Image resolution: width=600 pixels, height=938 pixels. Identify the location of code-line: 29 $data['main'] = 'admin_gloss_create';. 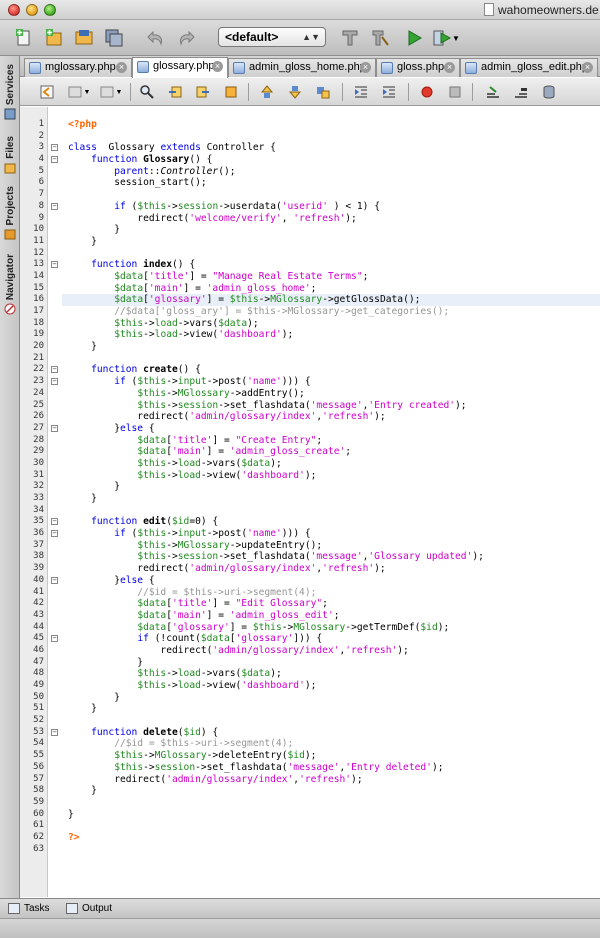
(310, 452).